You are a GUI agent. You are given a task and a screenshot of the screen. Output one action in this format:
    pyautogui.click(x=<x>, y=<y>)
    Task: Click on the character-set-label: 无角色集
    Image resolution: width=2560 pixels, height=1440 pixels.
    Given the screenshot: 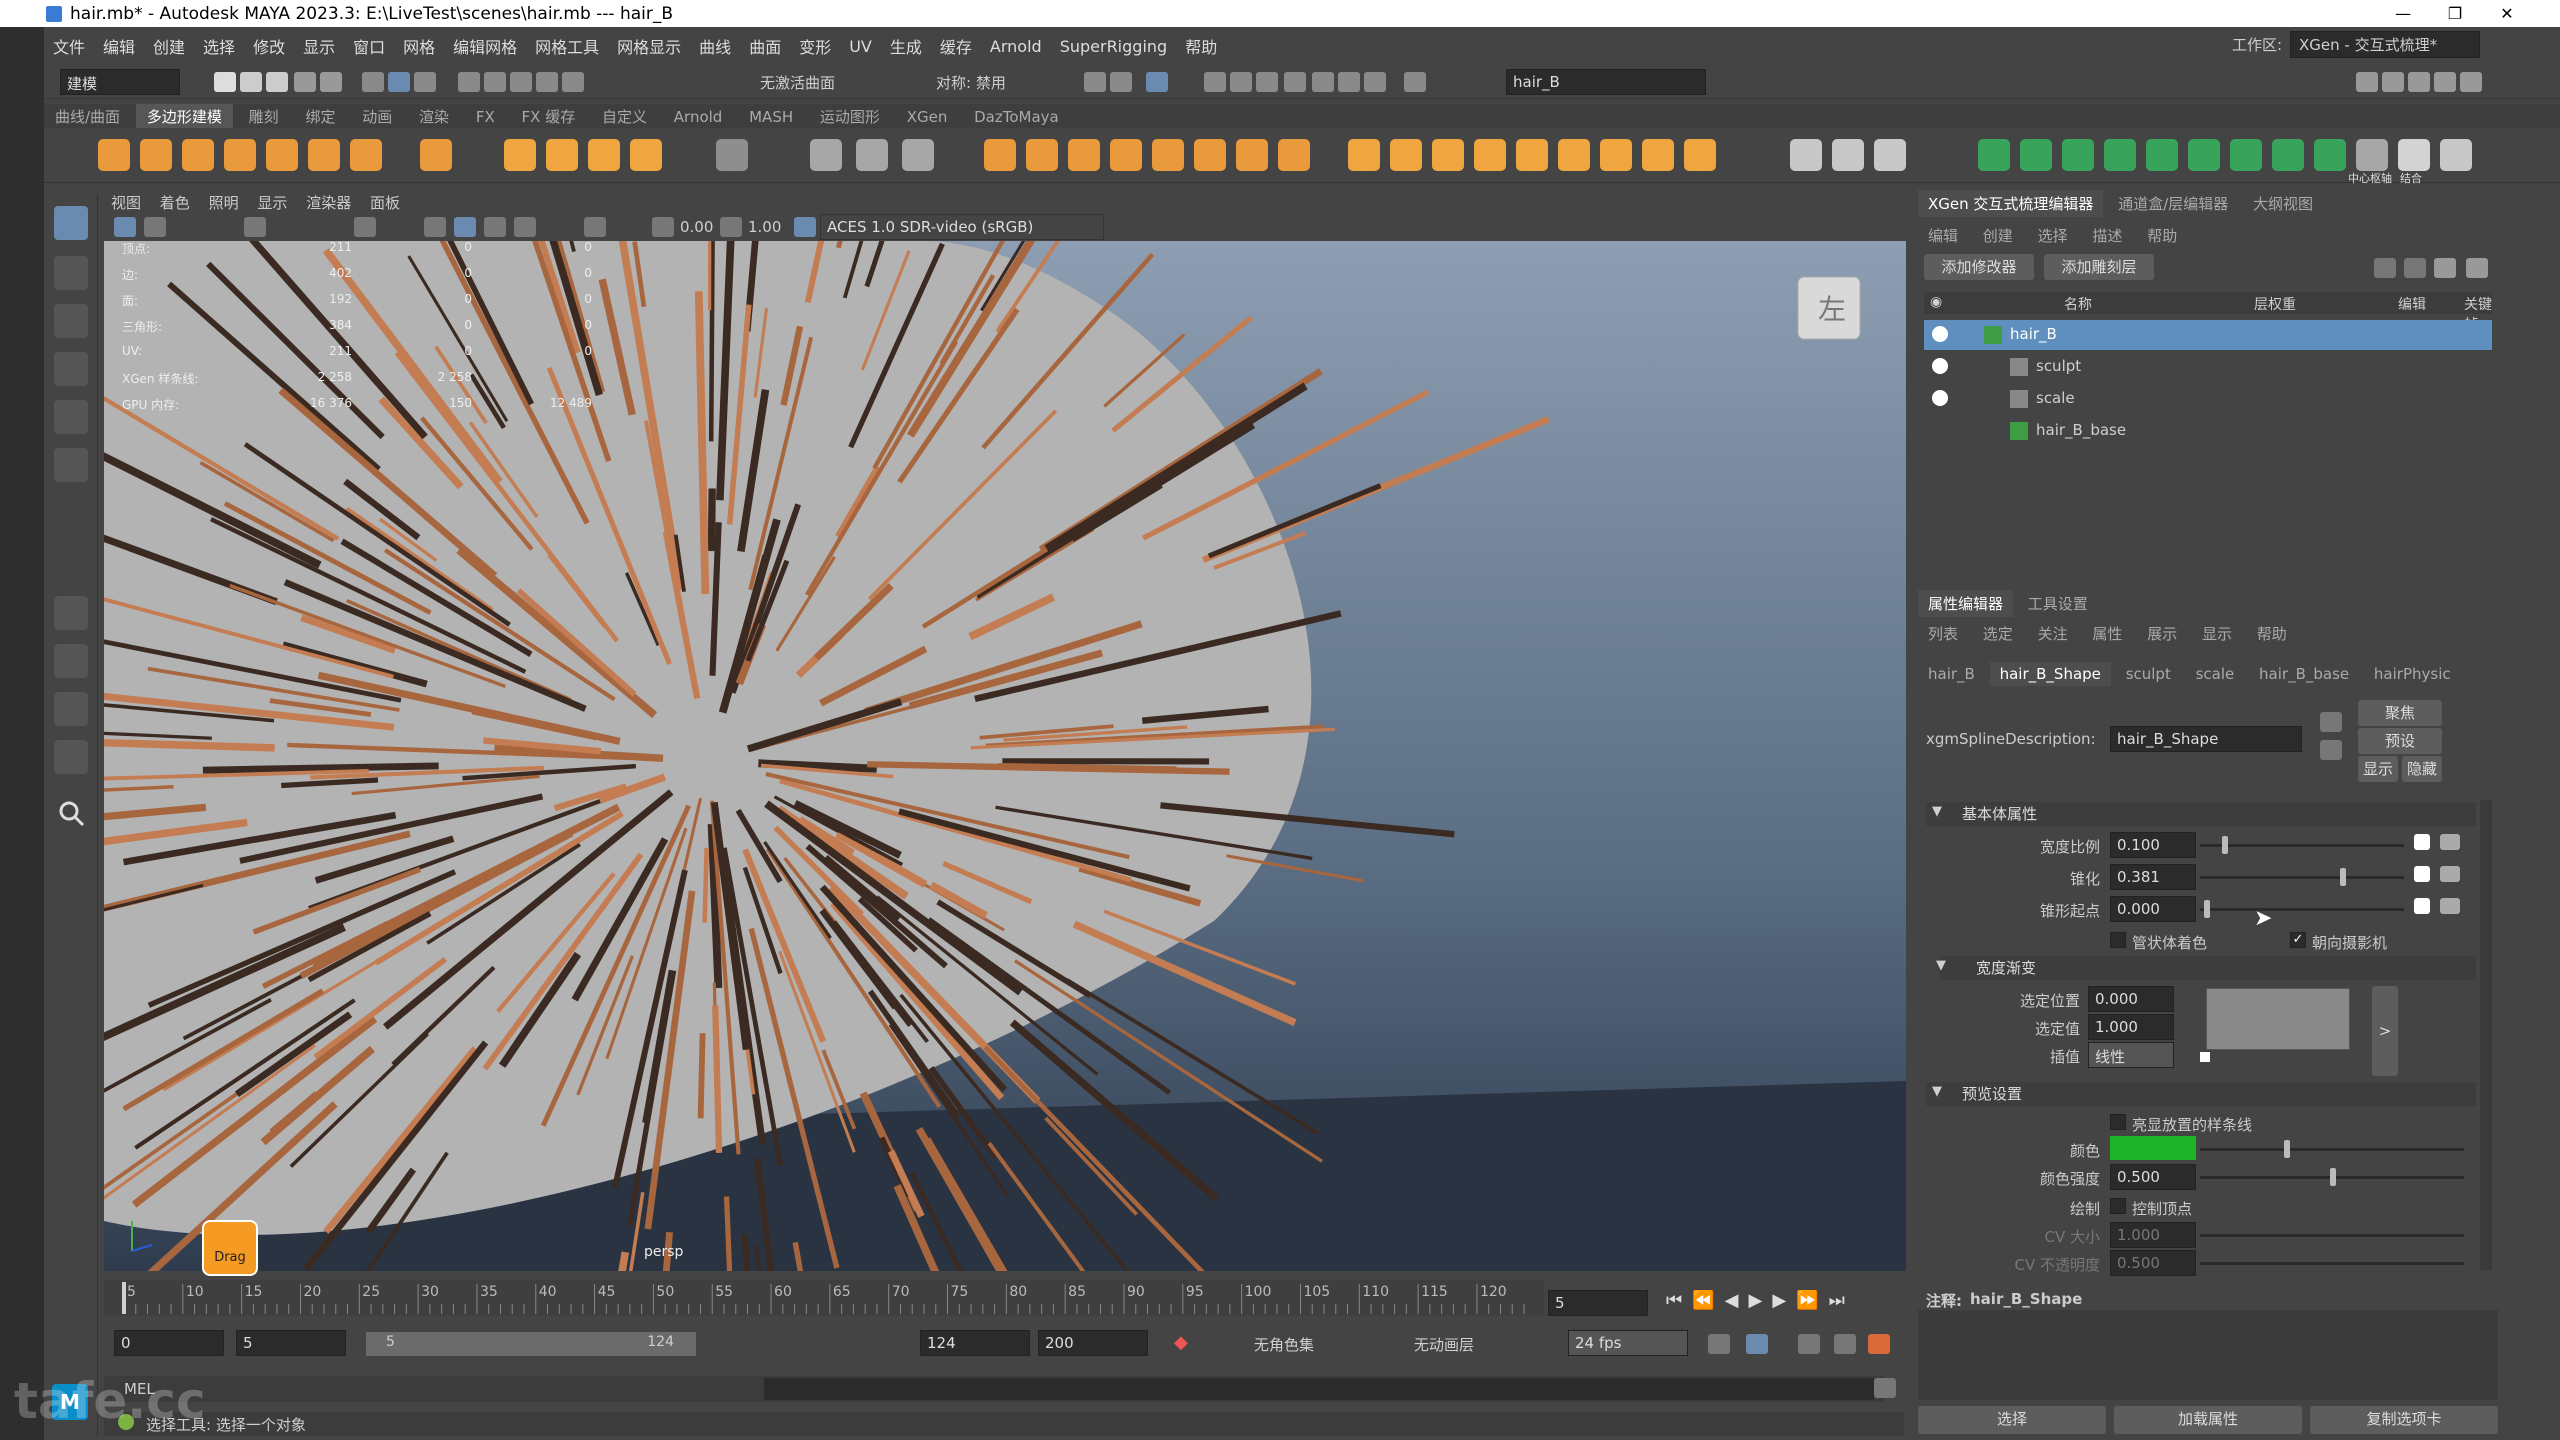 What is the action you would take?
    pyautogui.click(x=1284, y=1344)
    